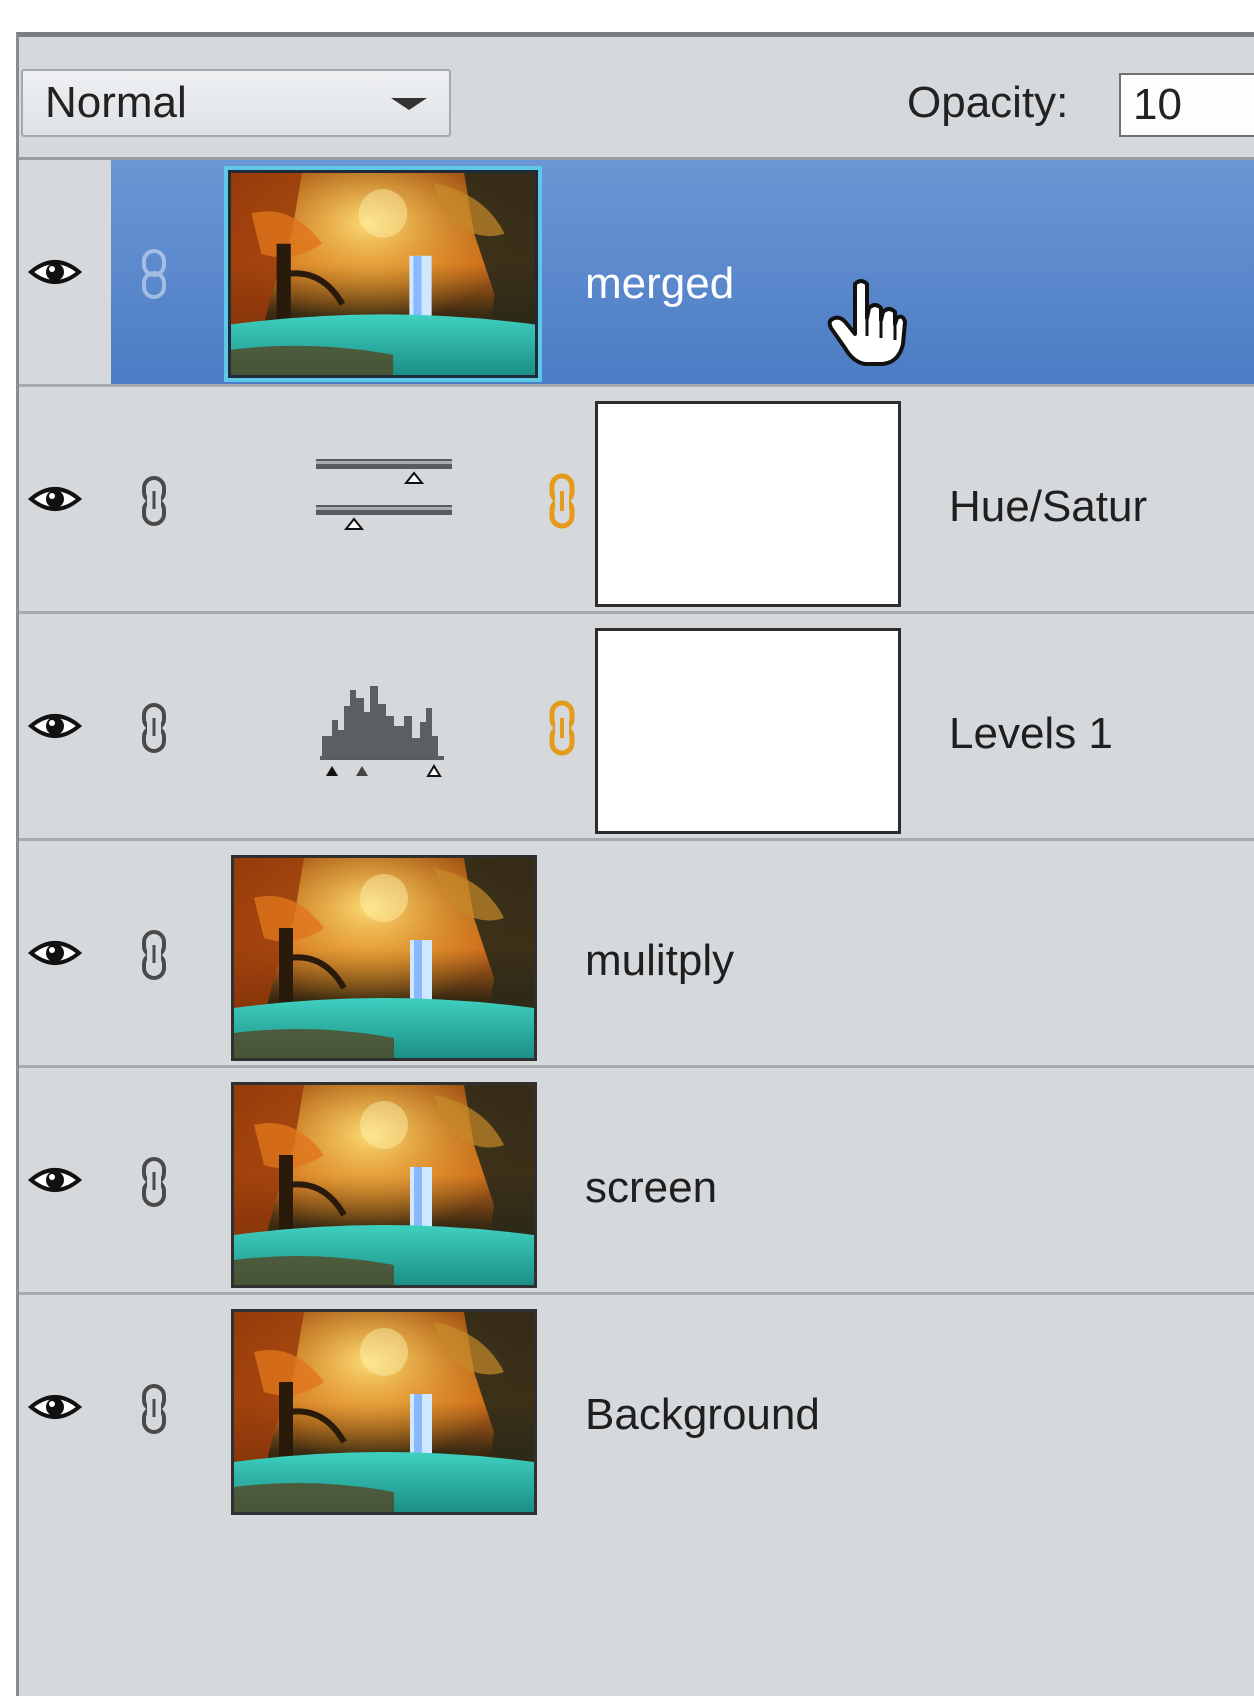  Describe the element at coordinates (1048, 507) in the screenshot. I see `layer-name: Hue/Satur` at that location.